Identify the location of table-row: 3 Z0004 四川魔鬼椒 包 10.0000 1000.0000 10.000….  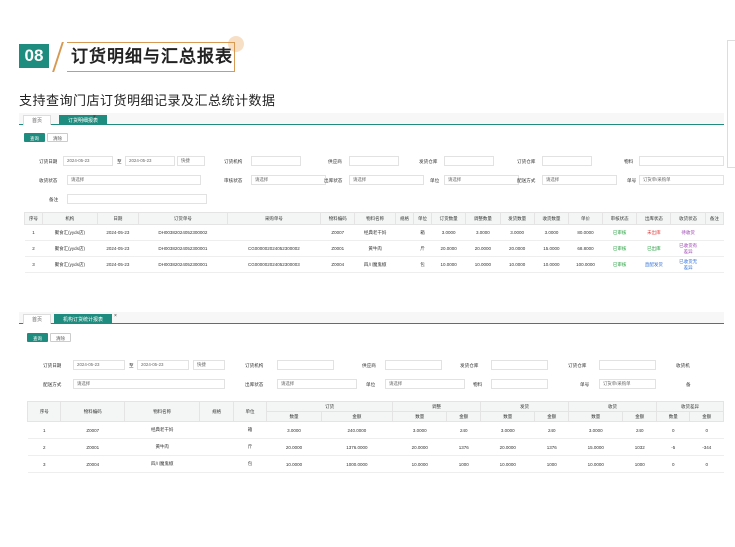
(375, 464).